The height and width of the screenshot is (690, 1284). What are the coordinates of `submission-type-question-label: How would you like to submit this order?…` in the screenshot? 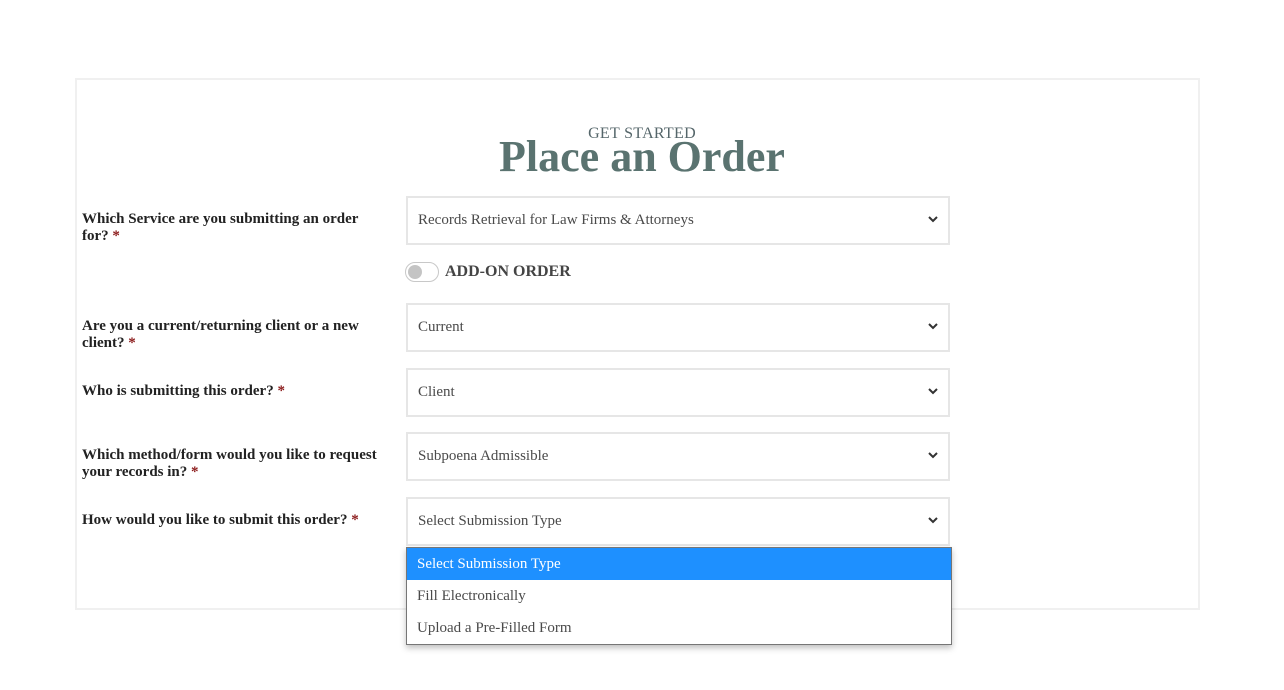 It's located at (232, 520).